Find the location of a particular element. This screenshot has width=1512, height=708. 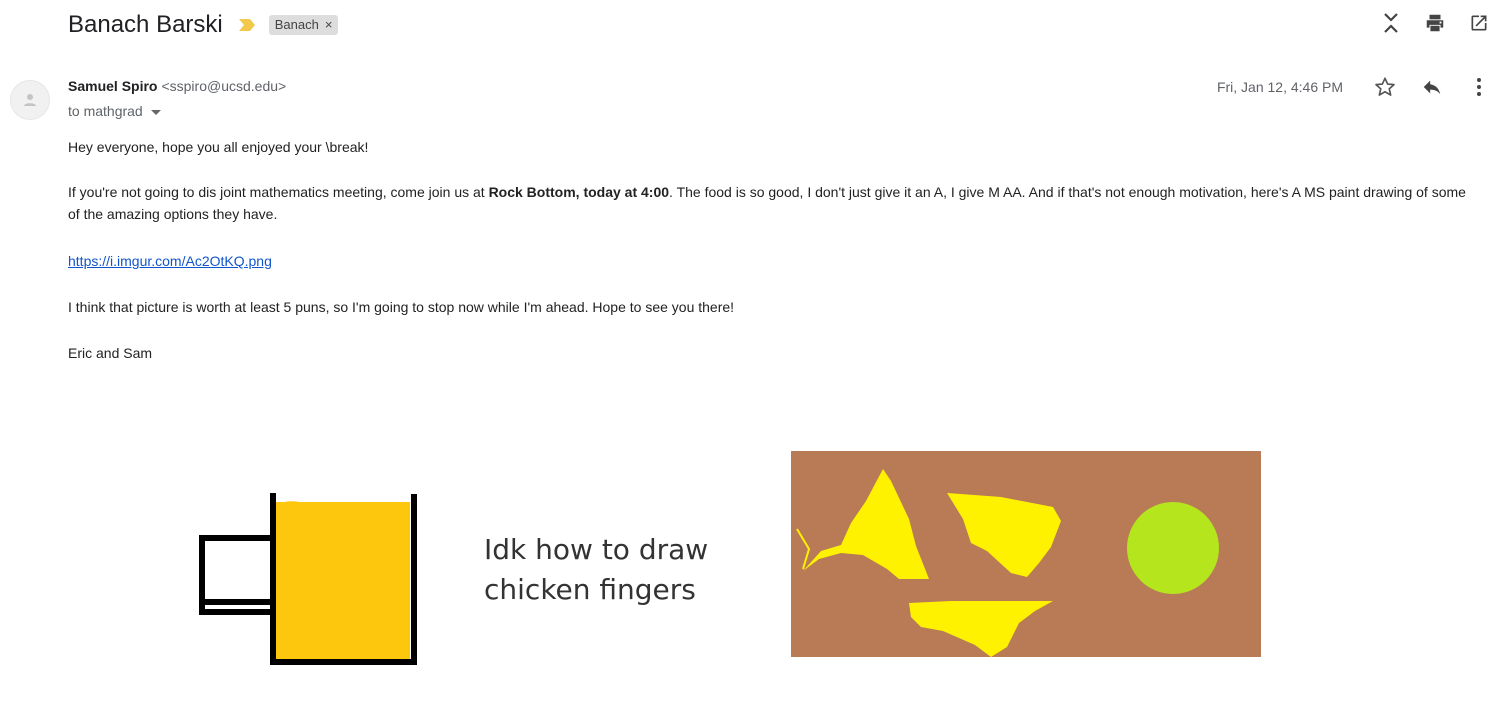

person-icon is located at coordinates (30, 100).